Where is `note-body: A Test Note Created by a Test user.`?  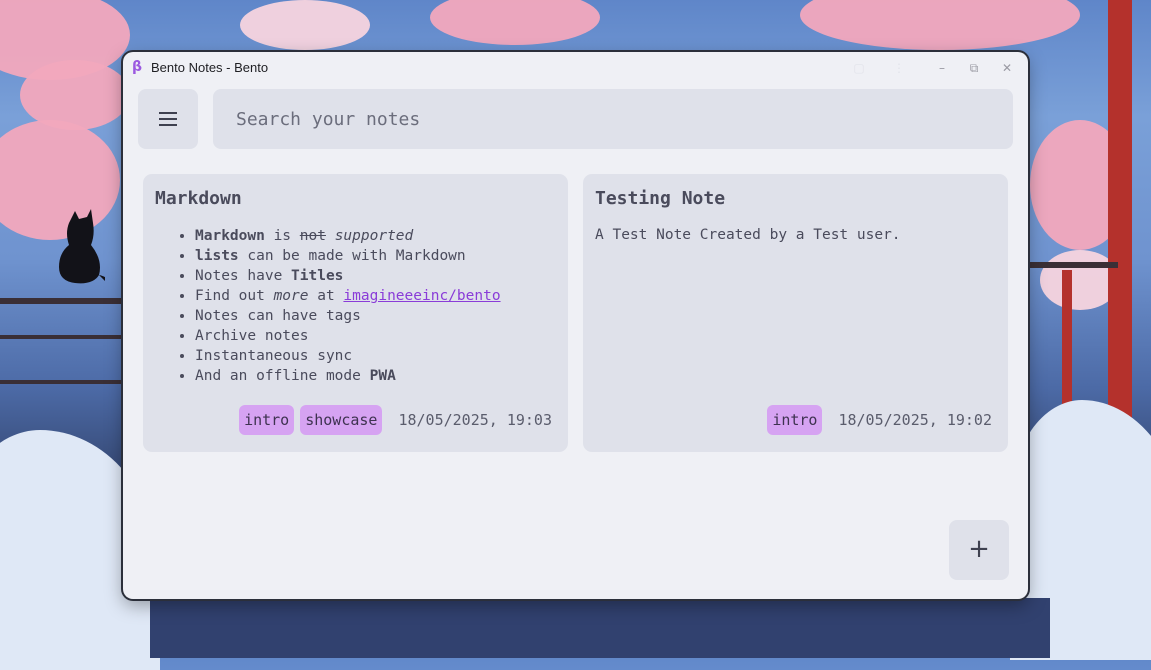
note-body: A Test Note Created by a Test user. is located at coordinates (748, 235).